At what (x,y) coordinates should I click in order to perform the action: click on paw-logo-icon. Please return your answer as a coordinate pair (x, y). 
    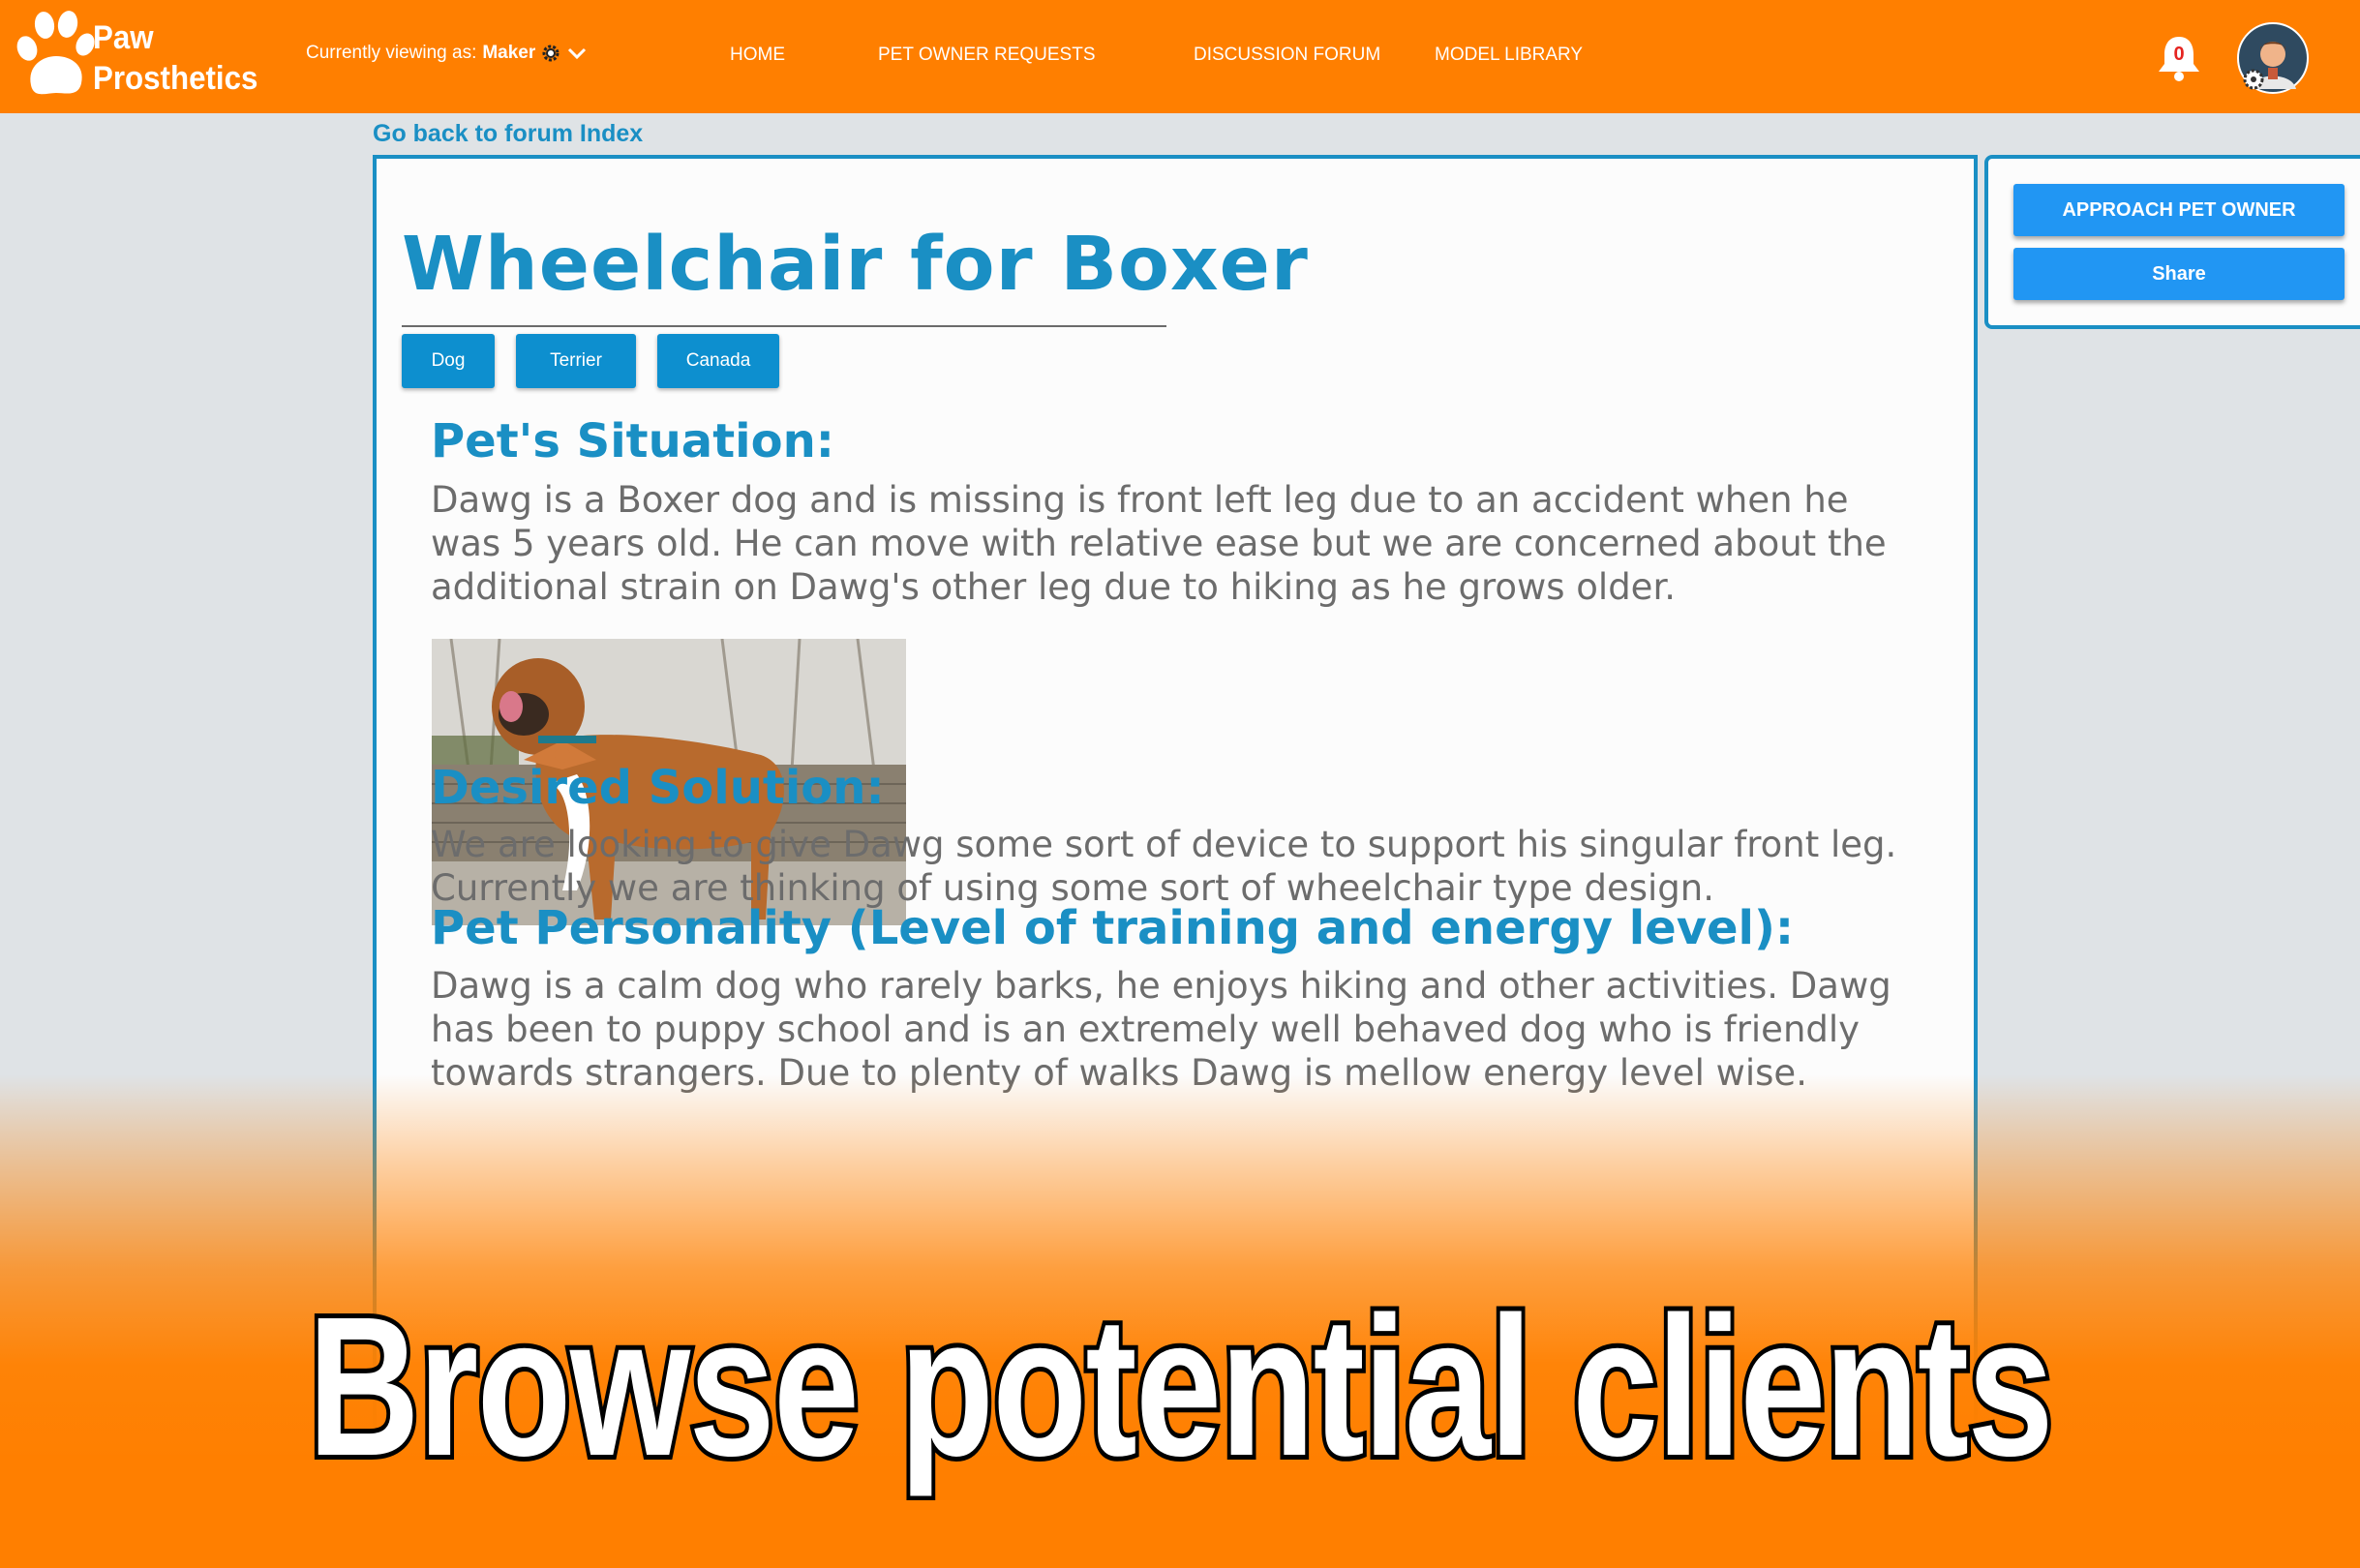
    Looking at the image, I should click on (56, 53).